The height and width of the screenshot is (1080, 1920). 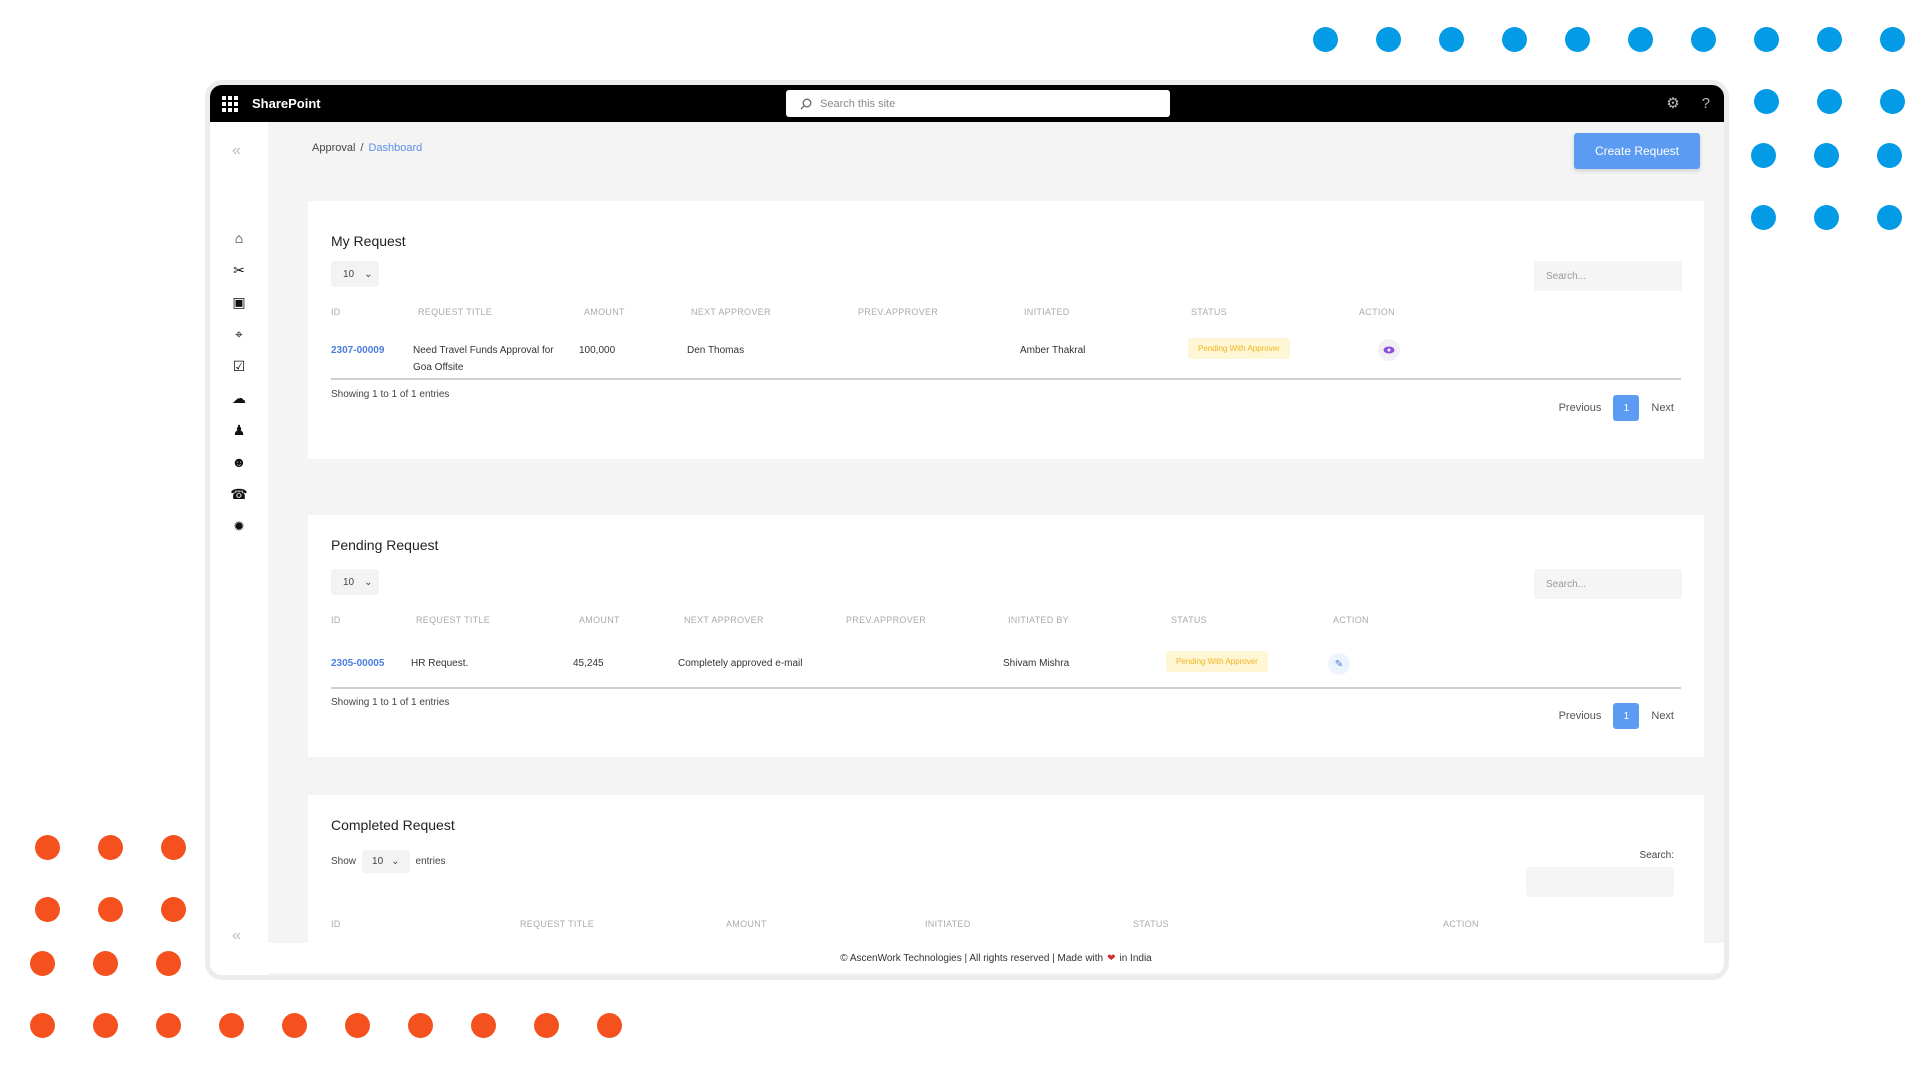 I want to click on app-launcher-icon, so click(x=230, y=103).